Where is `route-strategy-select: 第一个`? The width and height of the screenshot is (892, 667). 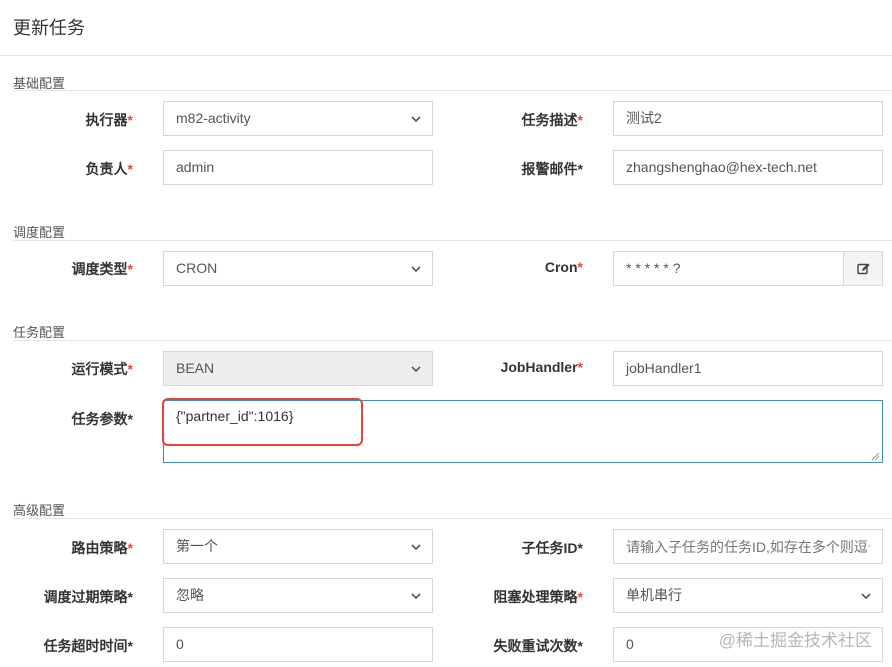
route-strategy-select: 第一个 is located at coordinates (298, 546).